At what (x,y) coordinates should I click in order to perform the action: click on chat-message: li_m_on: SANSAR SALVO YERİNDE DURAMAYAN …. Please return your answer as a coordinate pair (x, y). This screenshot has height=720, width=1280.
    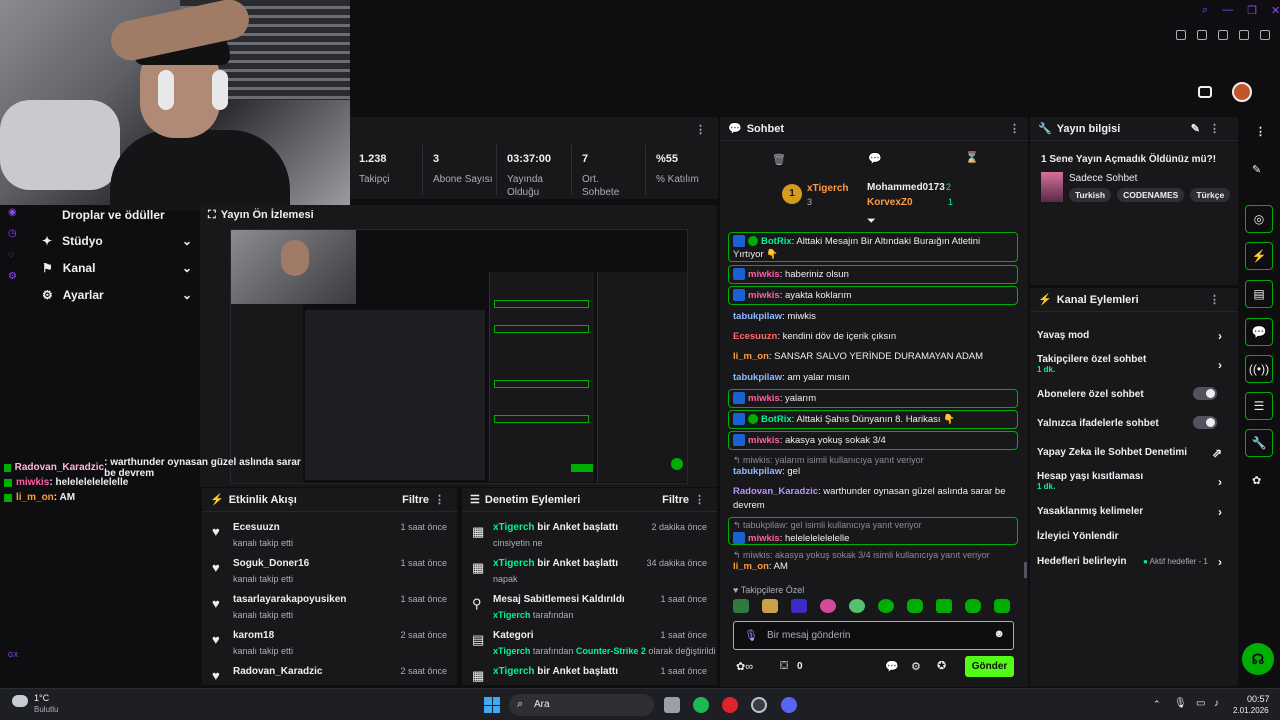
    Looking at the image, I should click on (873, 356).